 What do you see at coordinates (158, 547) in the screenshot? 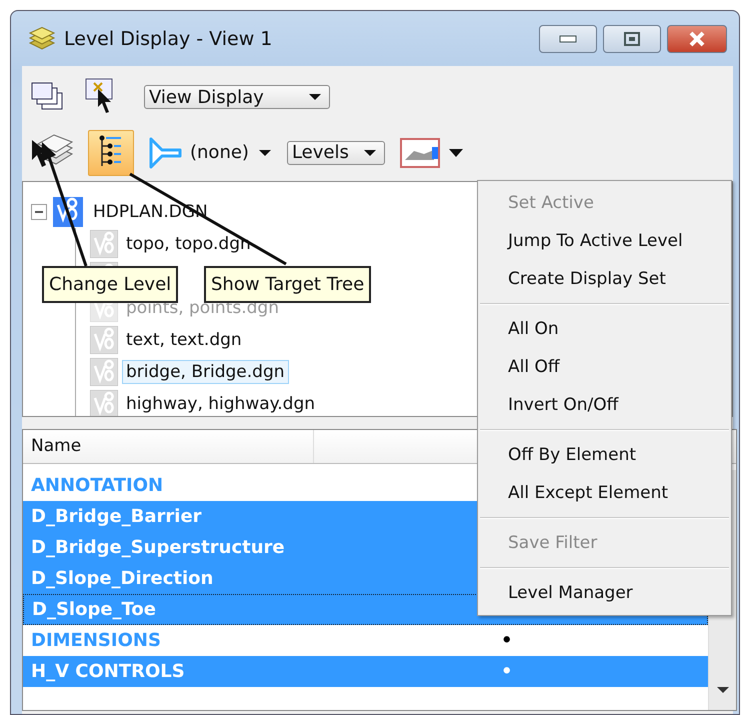
I see `level-name: D_Bridge_Superstructure` at bounding box center [158, 547].